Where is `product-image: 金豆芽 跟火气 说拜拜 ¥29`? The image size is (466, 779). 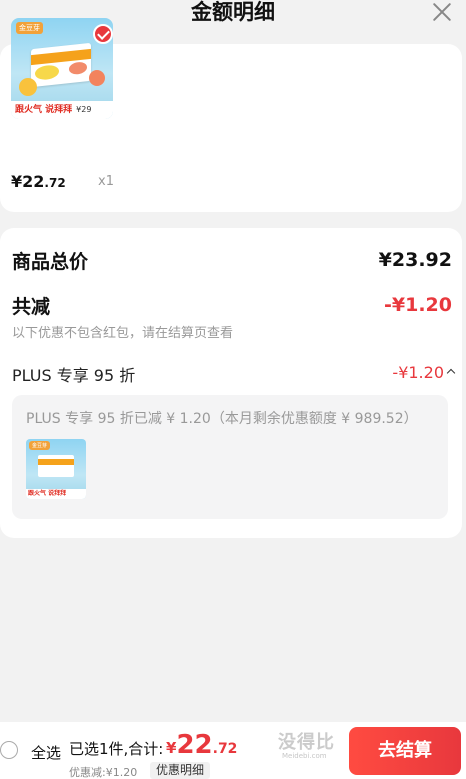 product-image: 金豆芽 跟火气 说拜拜 ¥29 is located at coordinates (62, 68).